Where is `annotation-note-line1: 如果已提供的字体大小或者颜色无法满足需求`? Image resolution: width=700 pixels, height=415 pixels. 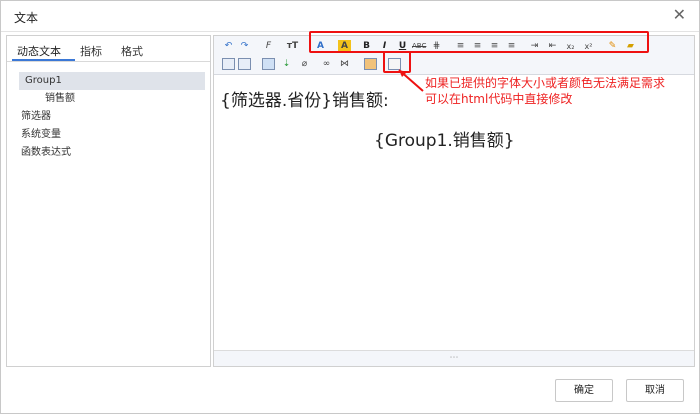 annotation-note-line1: 如果已提供的字体大小或者颜色无法满足需求 is located at coordinates (545, 83).